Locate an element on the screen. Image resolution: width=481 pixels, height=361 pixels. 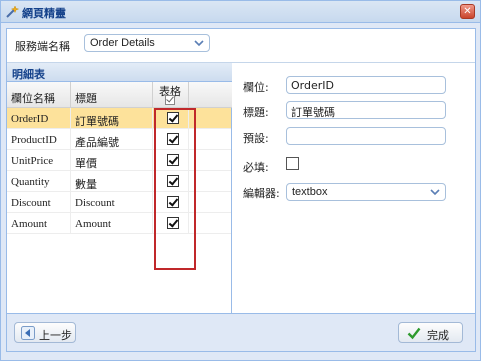
caption-text: 產品編號 is located at coordinates (97, 142).